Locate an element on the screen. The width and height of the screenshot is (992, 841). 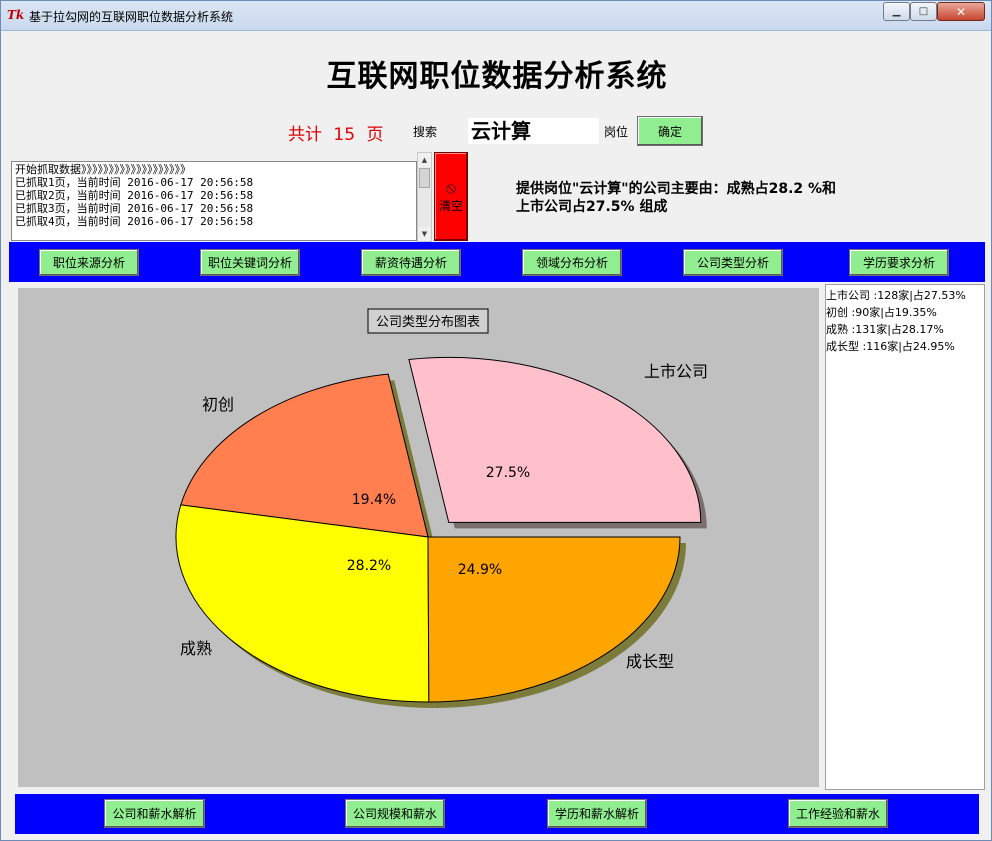
nav-keyword-analysis-button: 职位关键词分析 is located at coordinates (250, 262).